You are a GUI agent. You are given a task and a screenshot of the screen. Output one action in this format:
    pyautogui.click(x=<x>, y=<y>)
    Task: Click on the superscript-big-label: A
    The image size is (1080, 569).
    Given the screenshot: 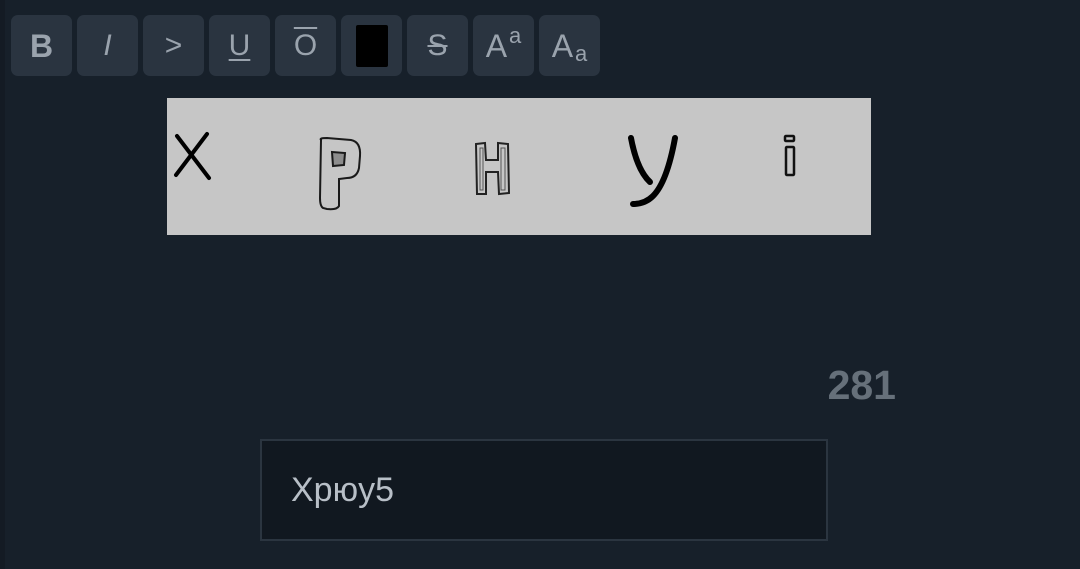 What is the action you would take?
    pyautogui.click(x=496, y=45)
    